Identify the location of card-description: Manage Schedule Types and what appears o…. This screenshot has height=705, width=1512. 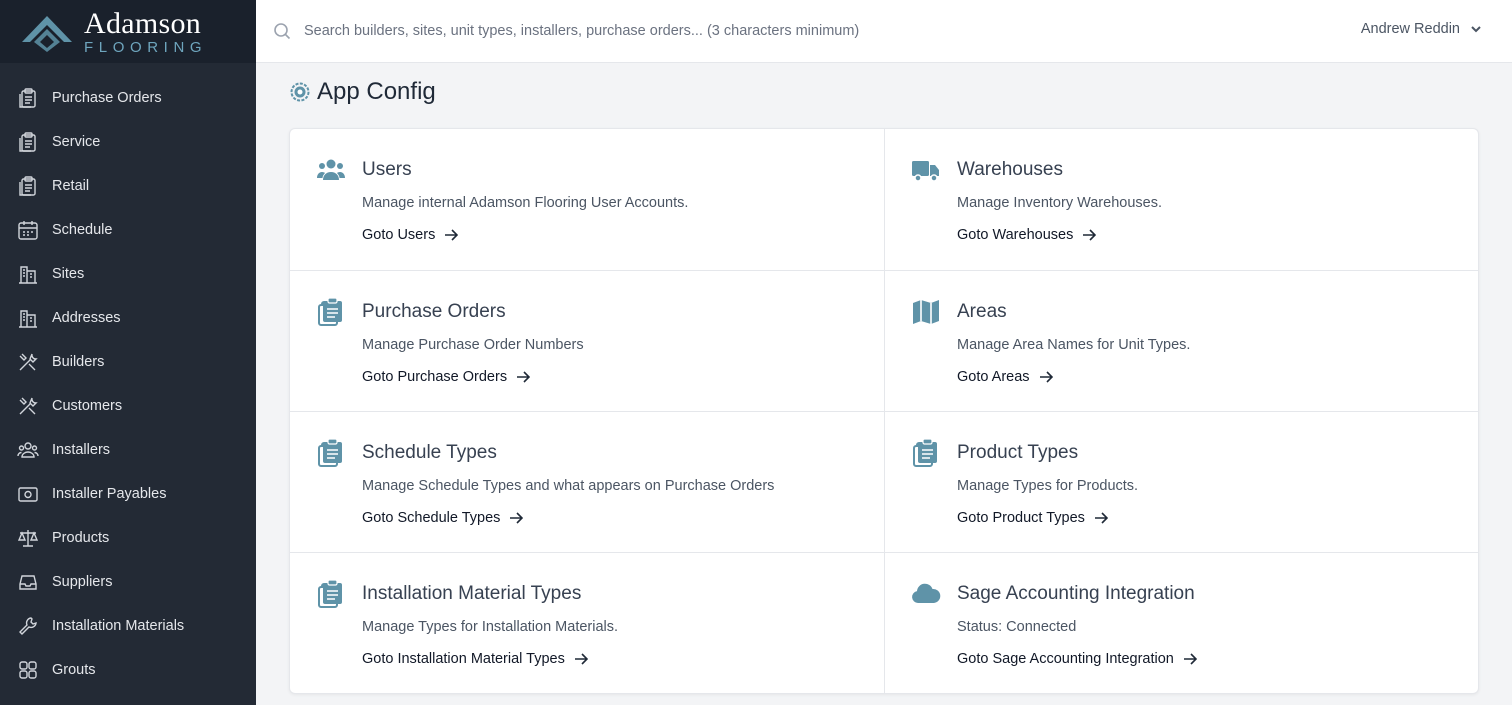
(568, 486).